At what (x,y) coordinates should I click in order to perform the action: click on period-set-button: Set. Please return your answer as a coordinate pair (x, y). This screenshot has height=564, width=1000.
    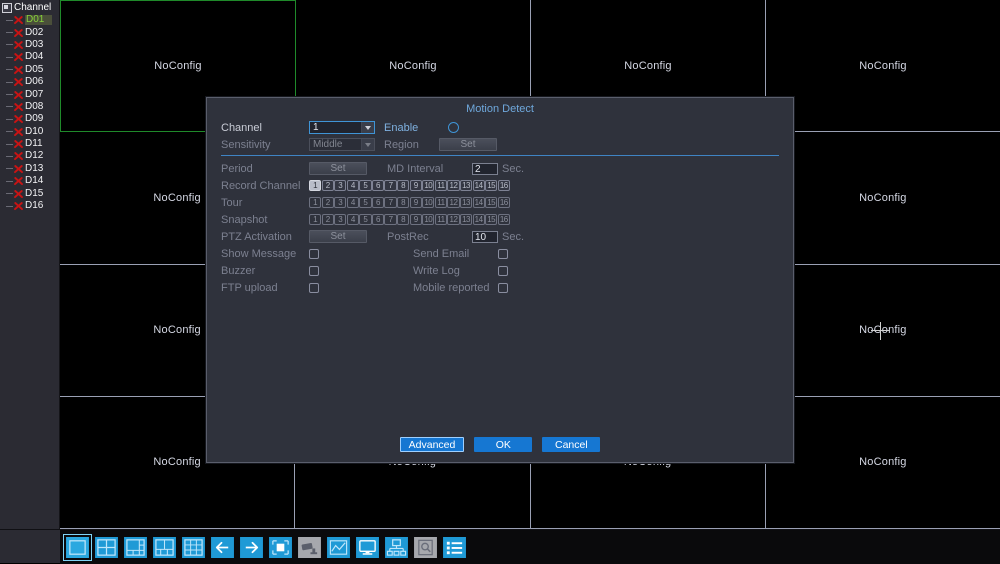
    Looking at the image, I should click on (338, 168).